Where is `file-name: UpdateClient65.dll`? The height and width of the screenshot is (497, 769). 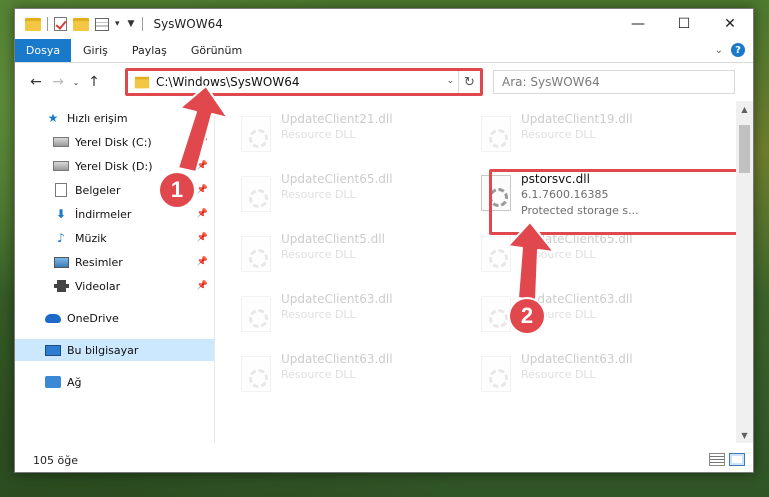 file-name: UpdateClient65.dll is located at coordinates (577, 239).